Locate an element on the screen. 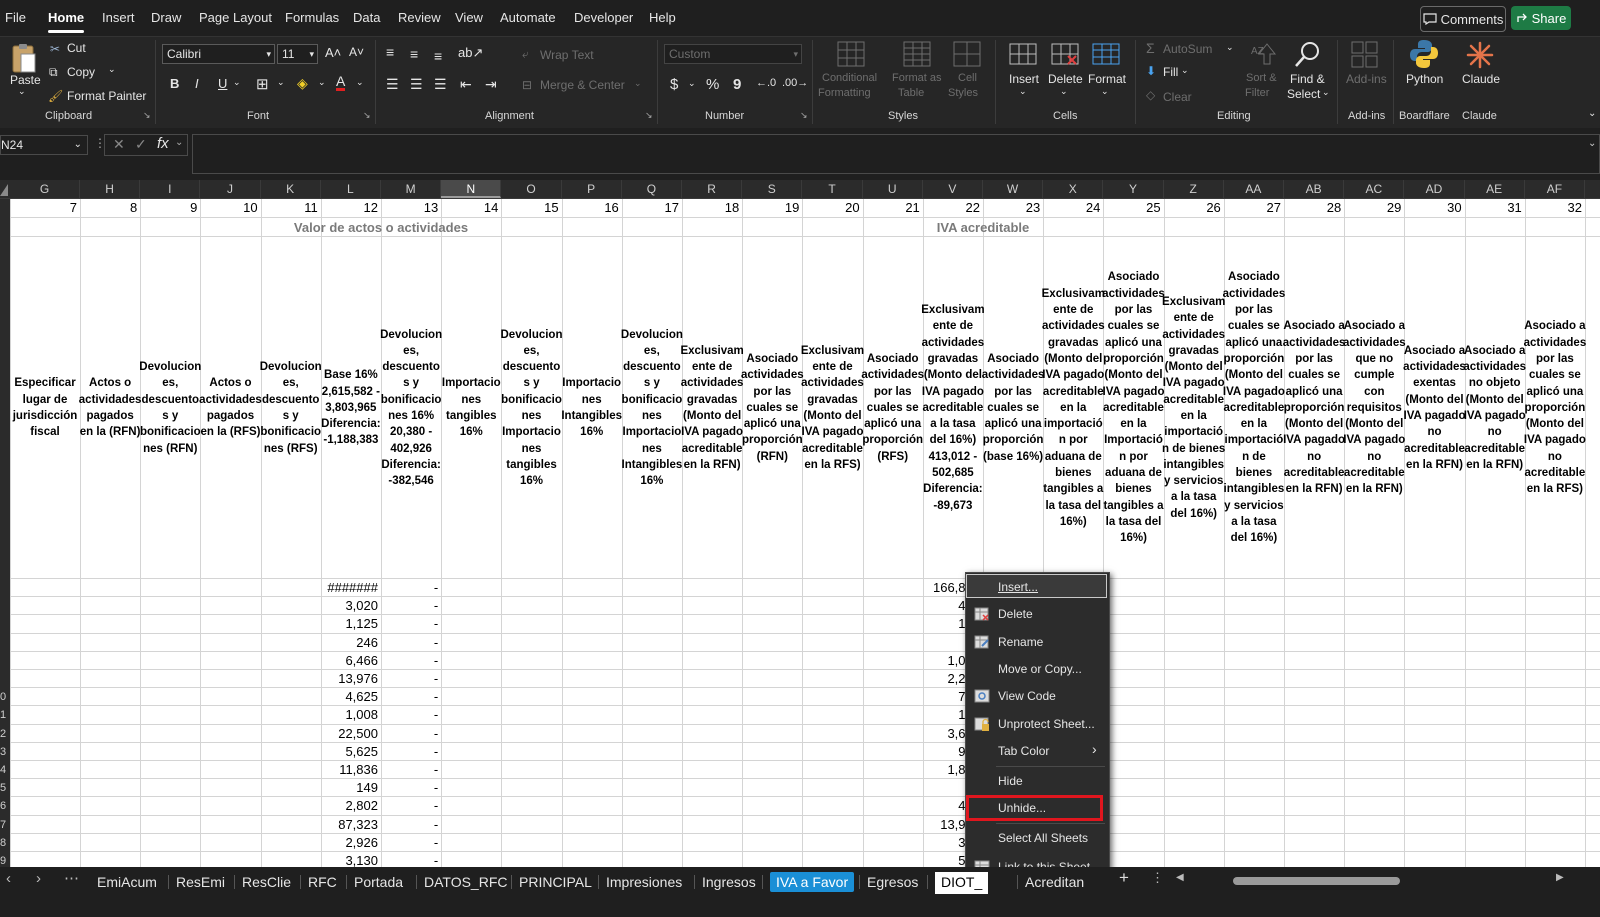  underline-chevron-icon: ⌄ is located at coordinates (237, 82).